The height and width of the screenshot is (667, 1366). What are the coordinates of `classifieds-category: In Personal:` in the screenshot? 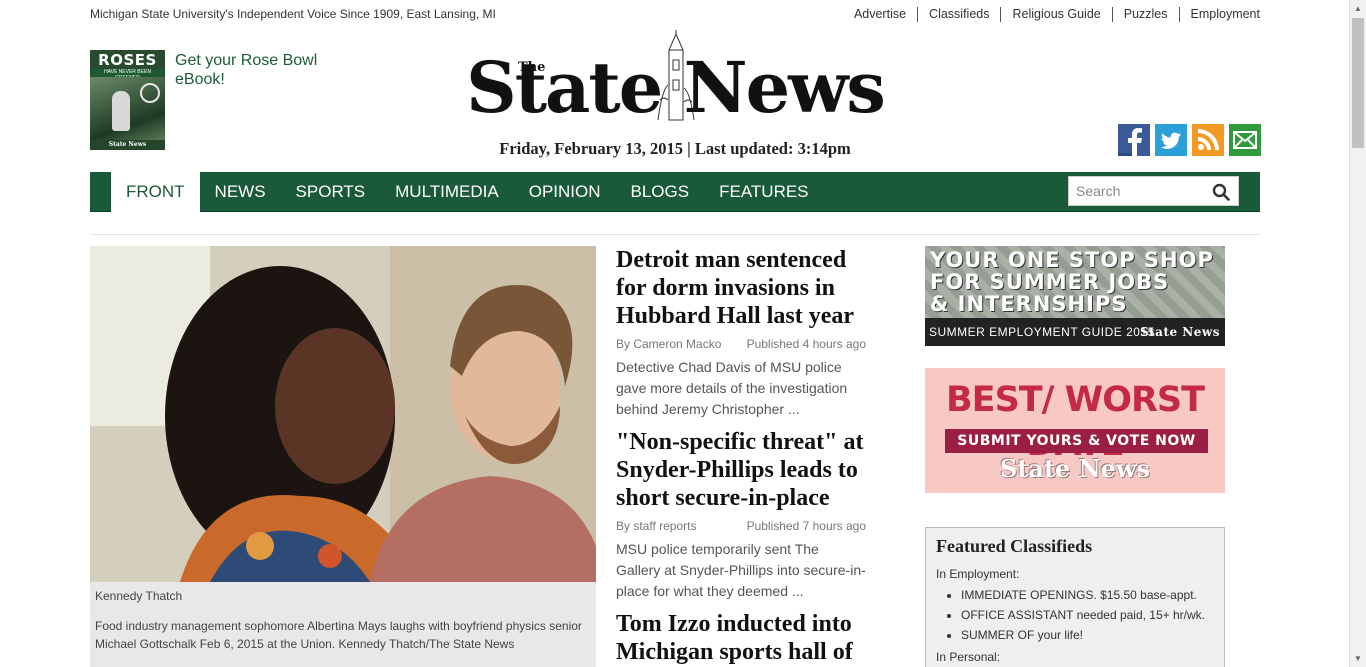 It's located at (968, 657).